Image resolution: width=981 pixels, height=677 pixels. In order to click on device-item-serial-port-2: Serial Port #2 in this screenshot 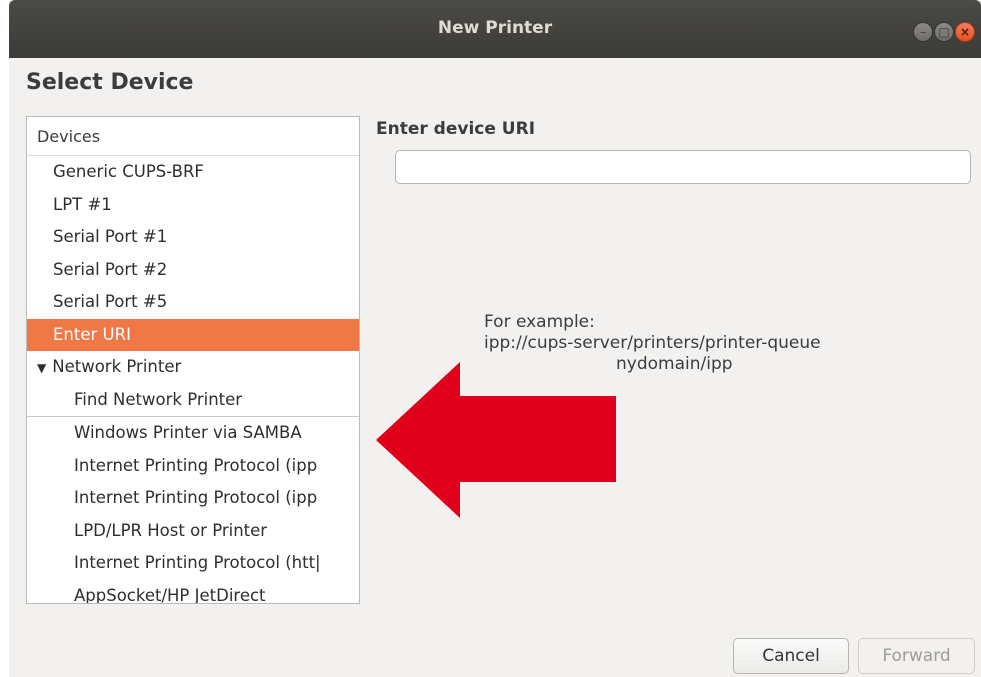, I will do `click(193, 270)`.